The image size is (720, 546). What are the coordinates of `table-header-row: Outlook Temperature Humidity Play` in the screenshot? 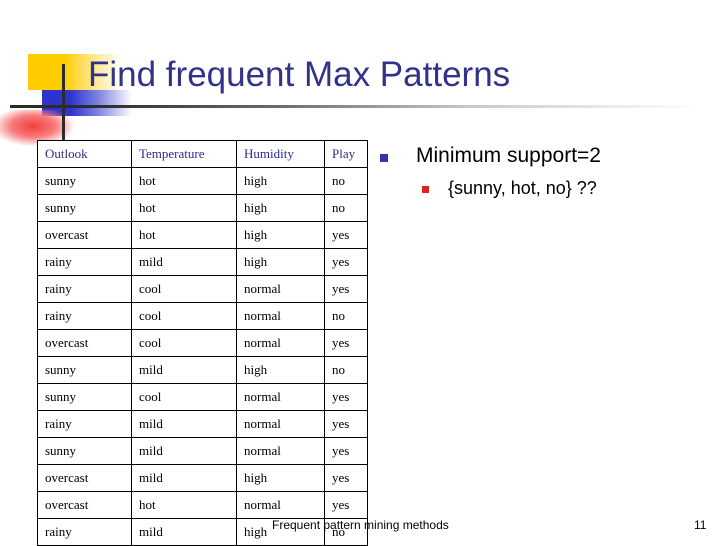 It's located at (202, 154).